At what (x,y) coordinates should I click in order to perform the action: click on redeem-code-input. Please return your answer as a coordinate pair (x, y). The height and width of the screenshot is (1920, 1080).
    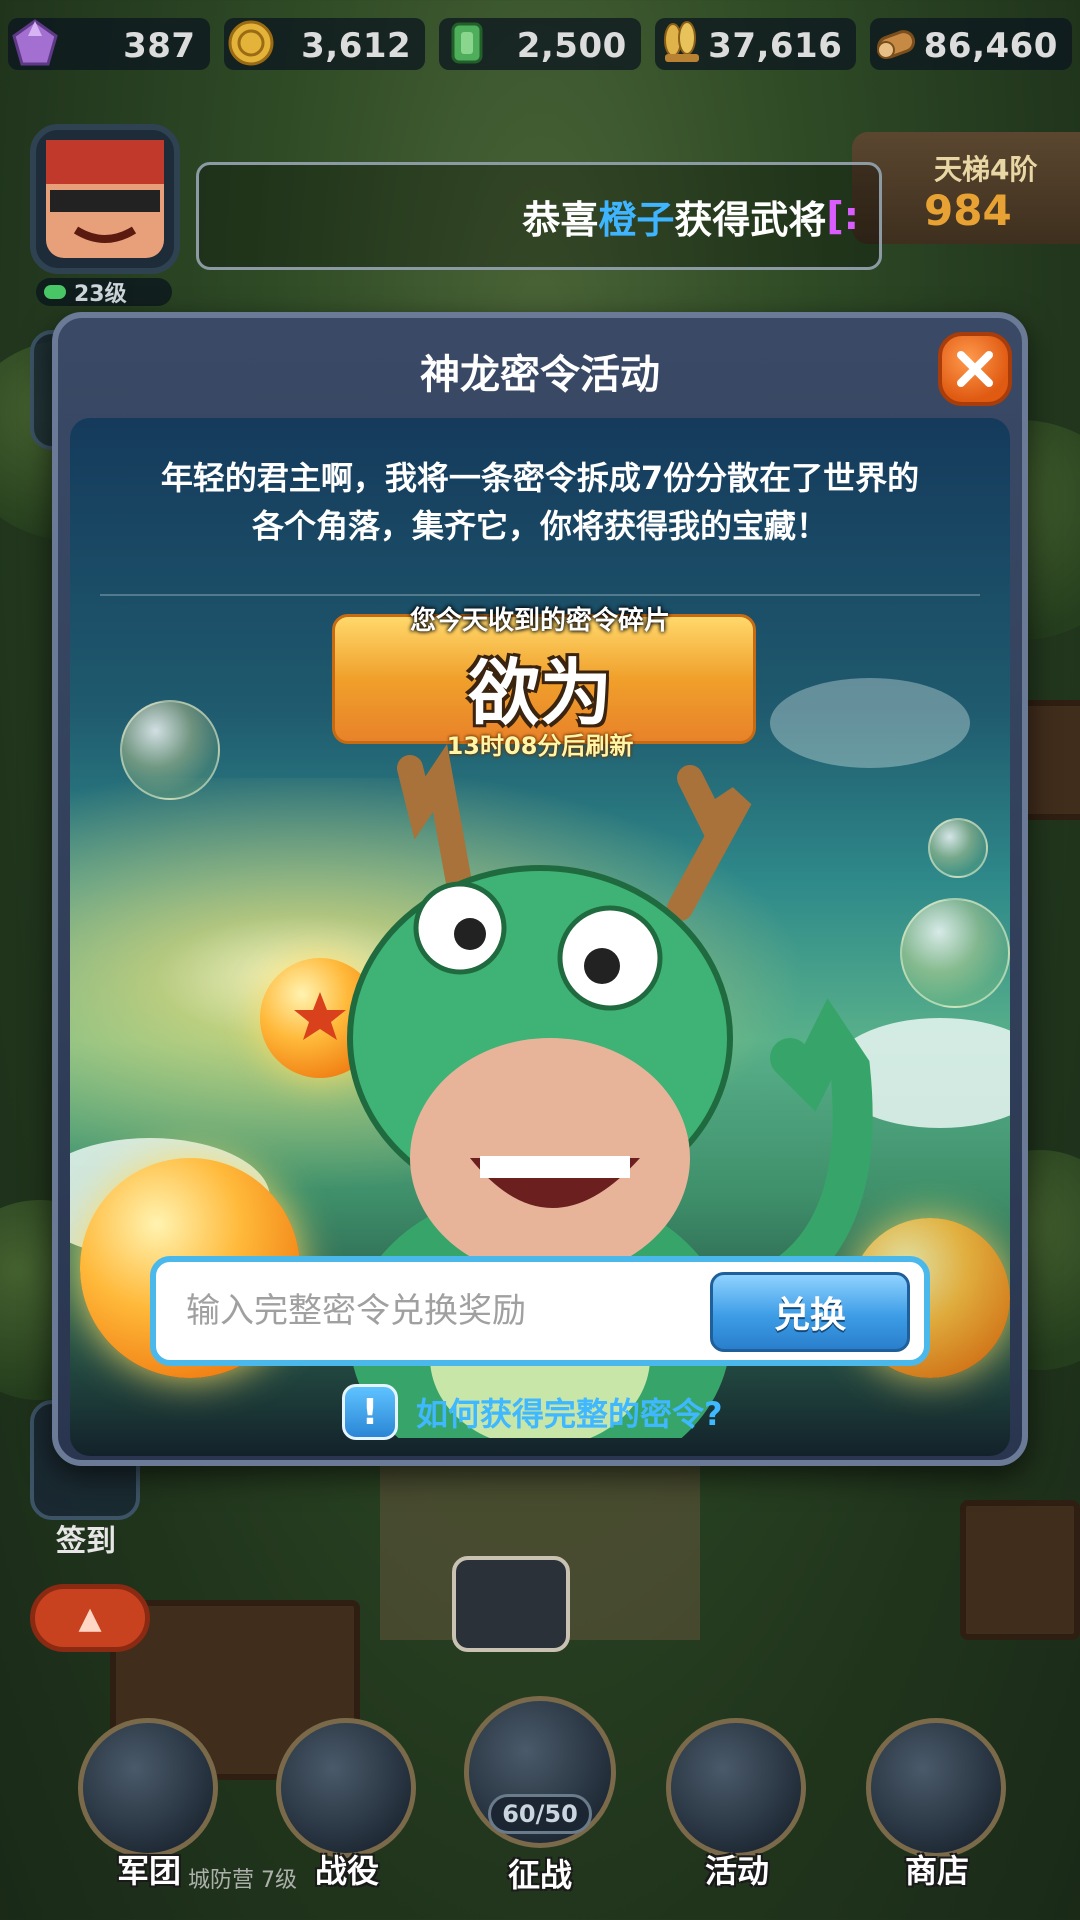
    Looking at the image, I should click on (436, 1311).